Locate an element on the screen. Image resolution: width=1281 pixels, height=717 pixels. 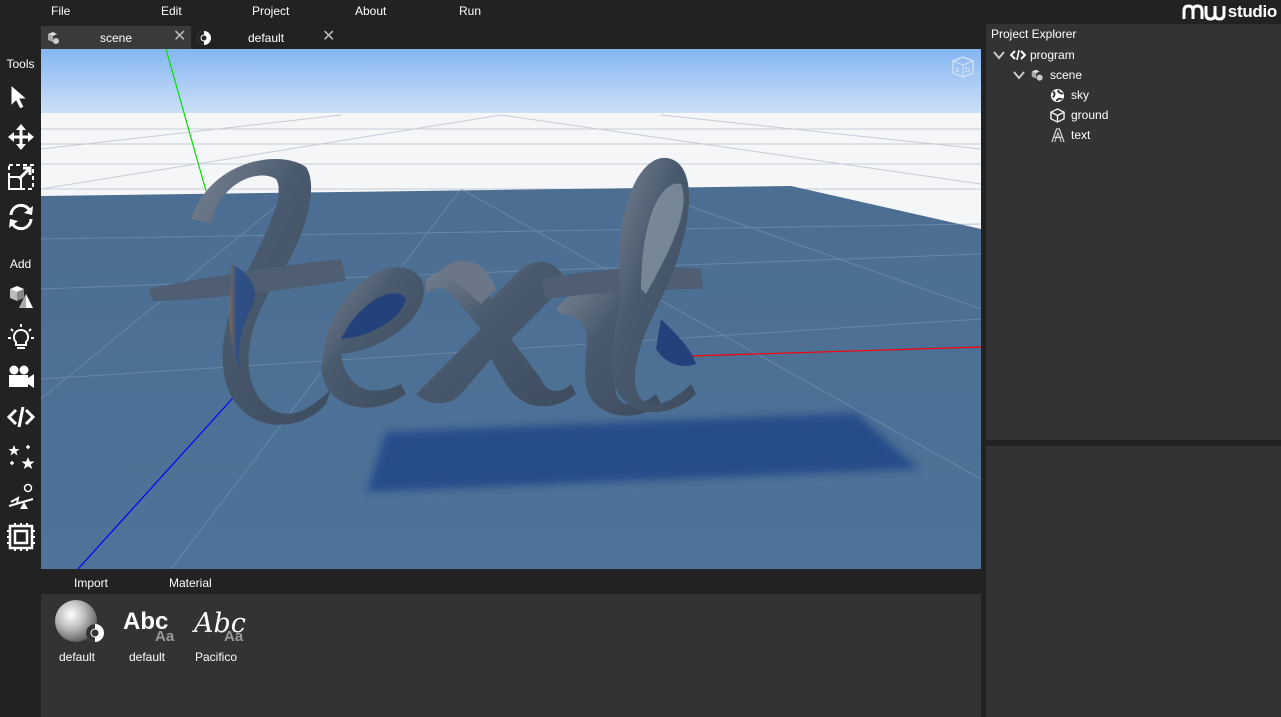
material-sphere-icon is located at coordinates (79, 621).